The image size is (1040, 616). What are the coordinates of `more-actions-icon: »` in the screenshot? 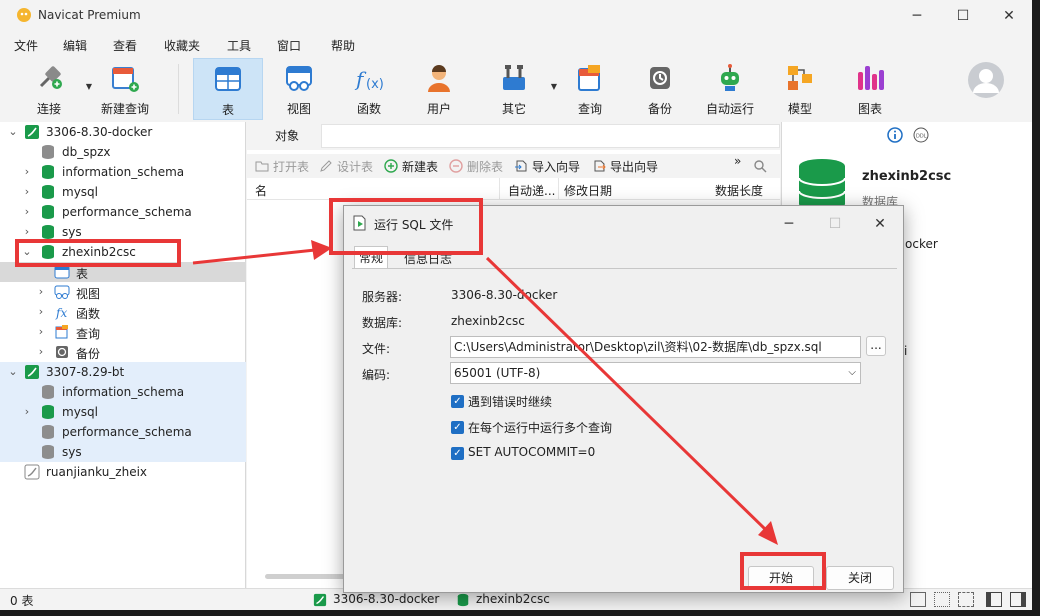 It's located at (737, 161).